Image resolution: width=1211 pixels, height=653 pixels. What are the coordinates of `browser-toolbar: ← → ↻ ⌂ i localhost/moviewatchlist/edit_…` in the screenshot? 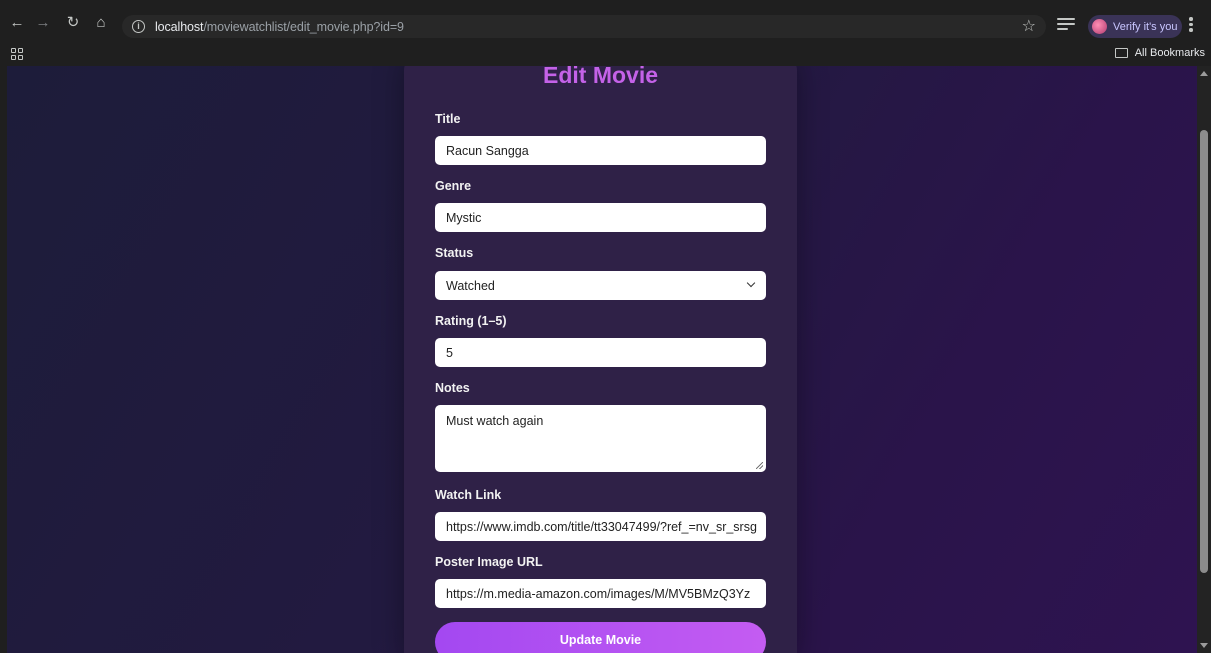 It's located at (605, 22).